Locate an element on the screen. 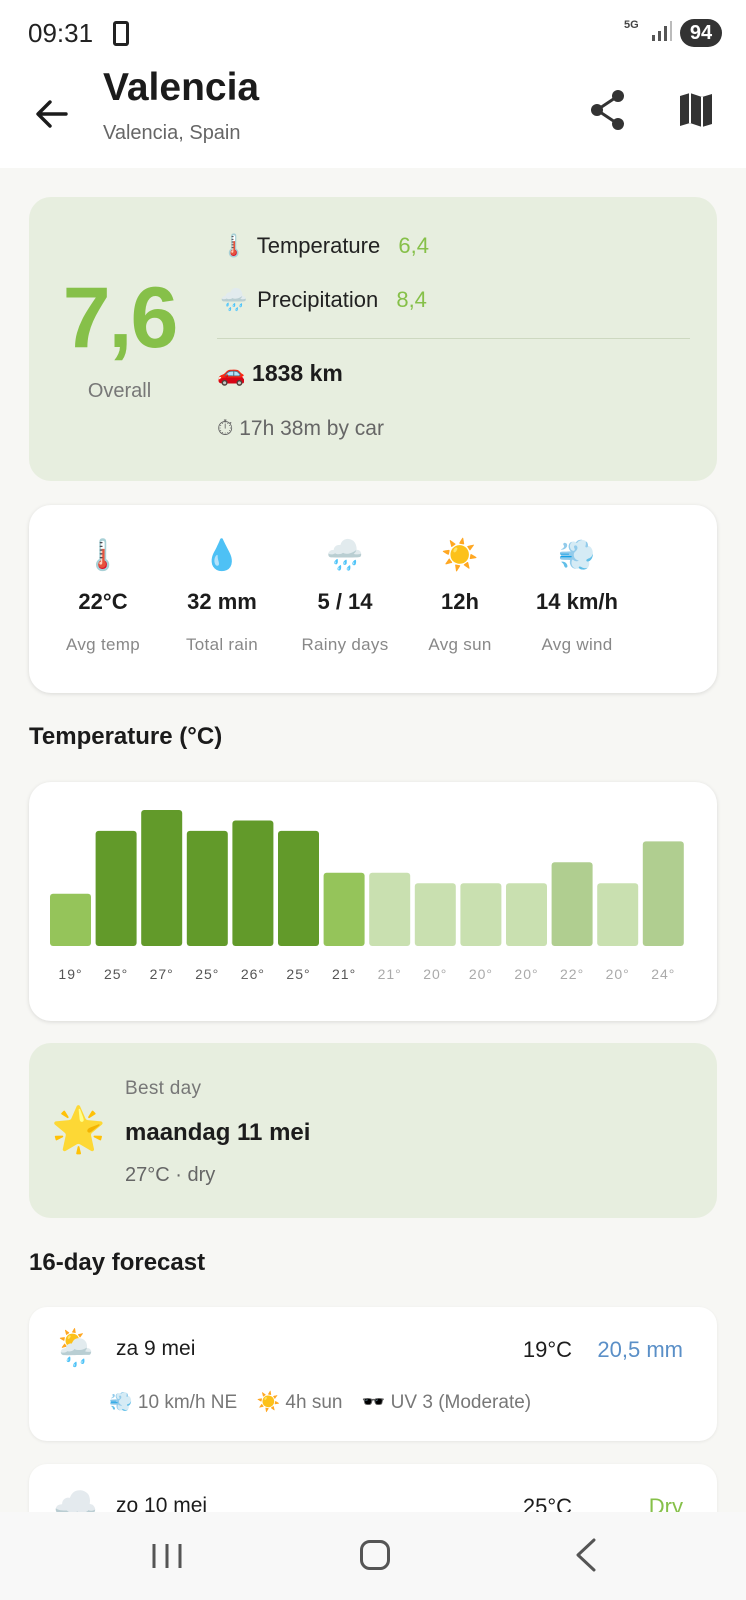  temperature-score-label: Temperature is located at coordinates (318, 245).